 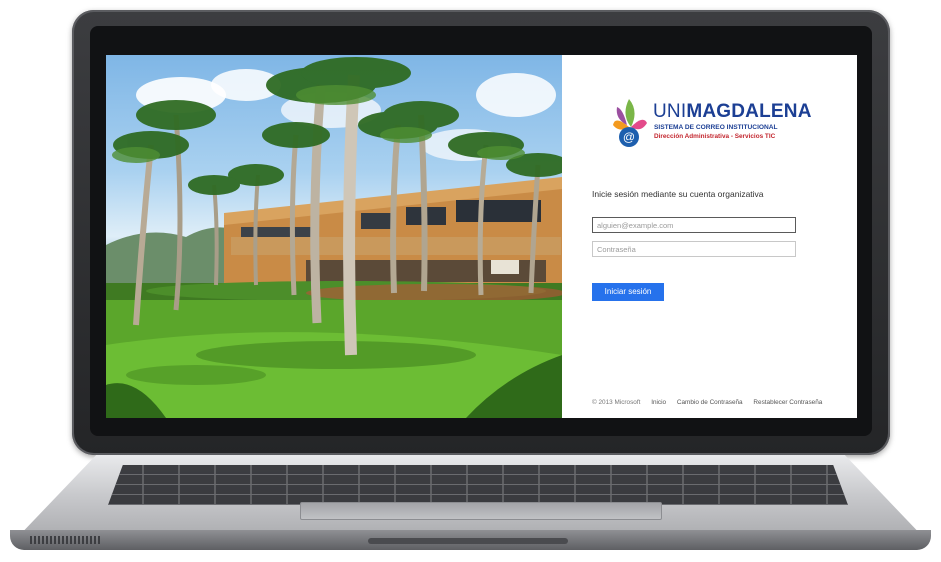 What do you see at coordinates (65, 540) in the screenshot?
I see `laptop-vents` at bounding box center [65, 540].